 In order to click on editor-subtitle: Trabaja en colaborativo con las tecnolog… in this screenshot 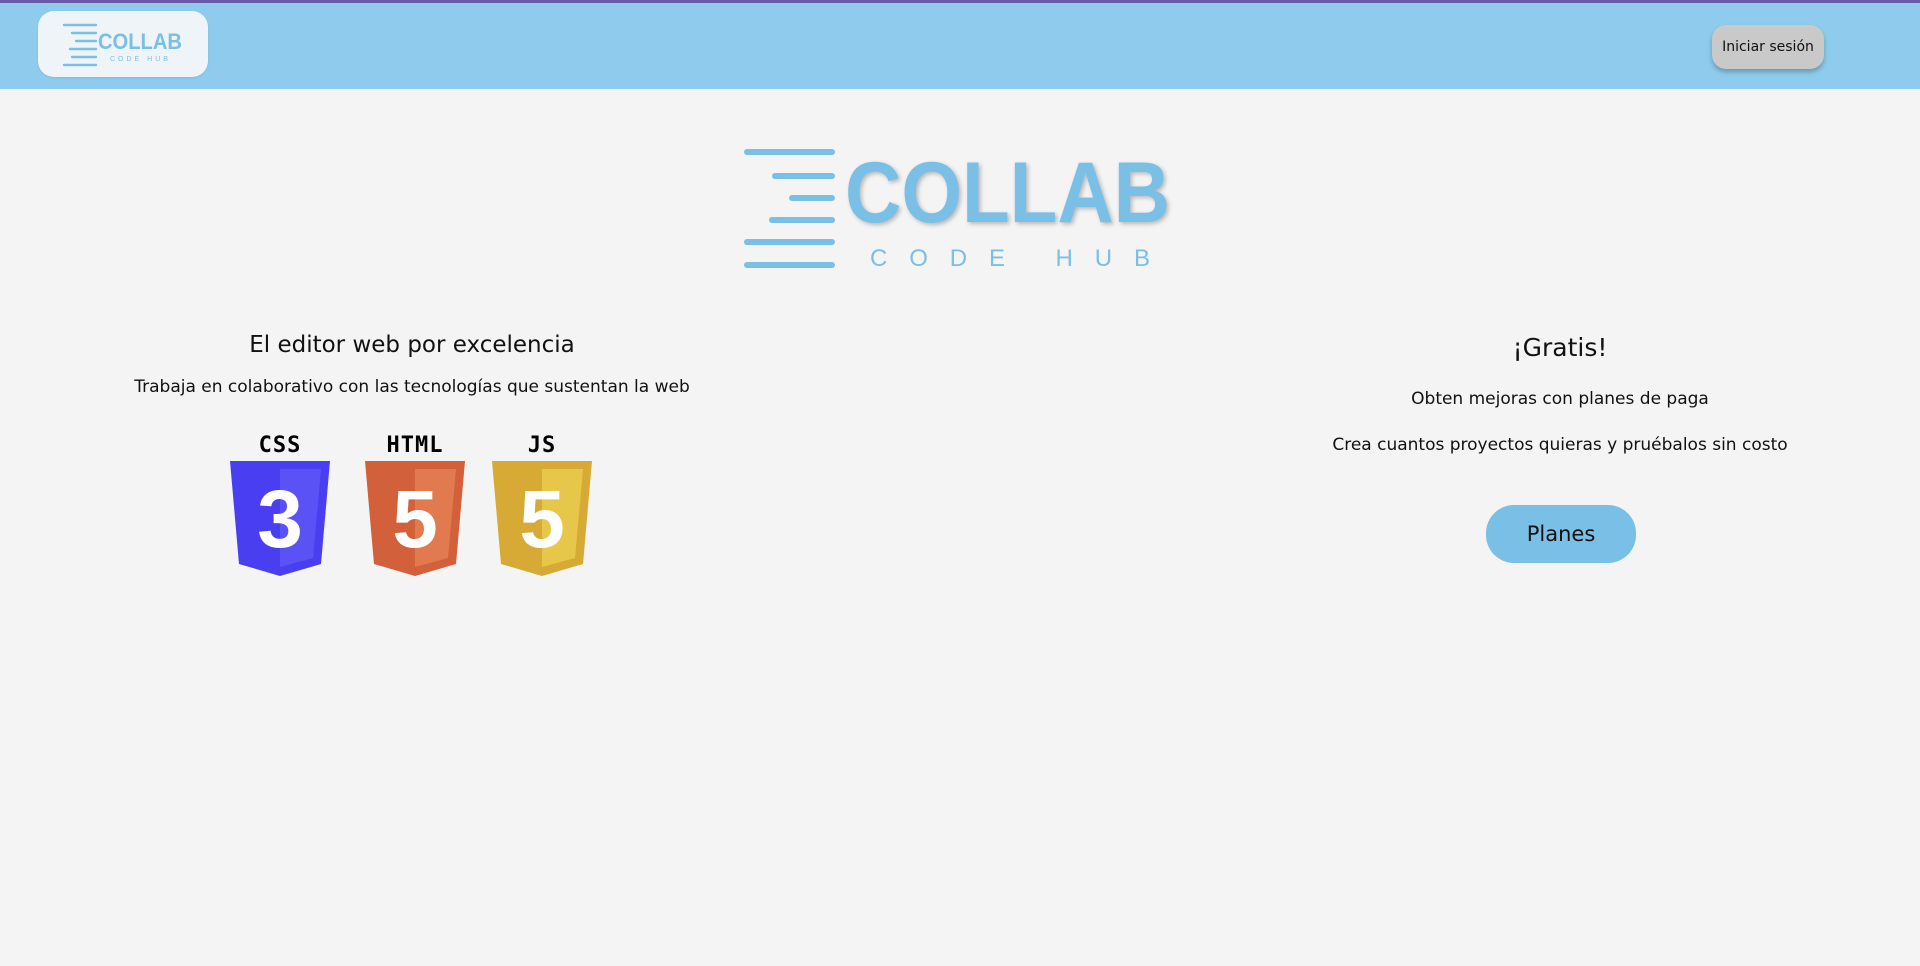, I will do `click(412, 387)`.